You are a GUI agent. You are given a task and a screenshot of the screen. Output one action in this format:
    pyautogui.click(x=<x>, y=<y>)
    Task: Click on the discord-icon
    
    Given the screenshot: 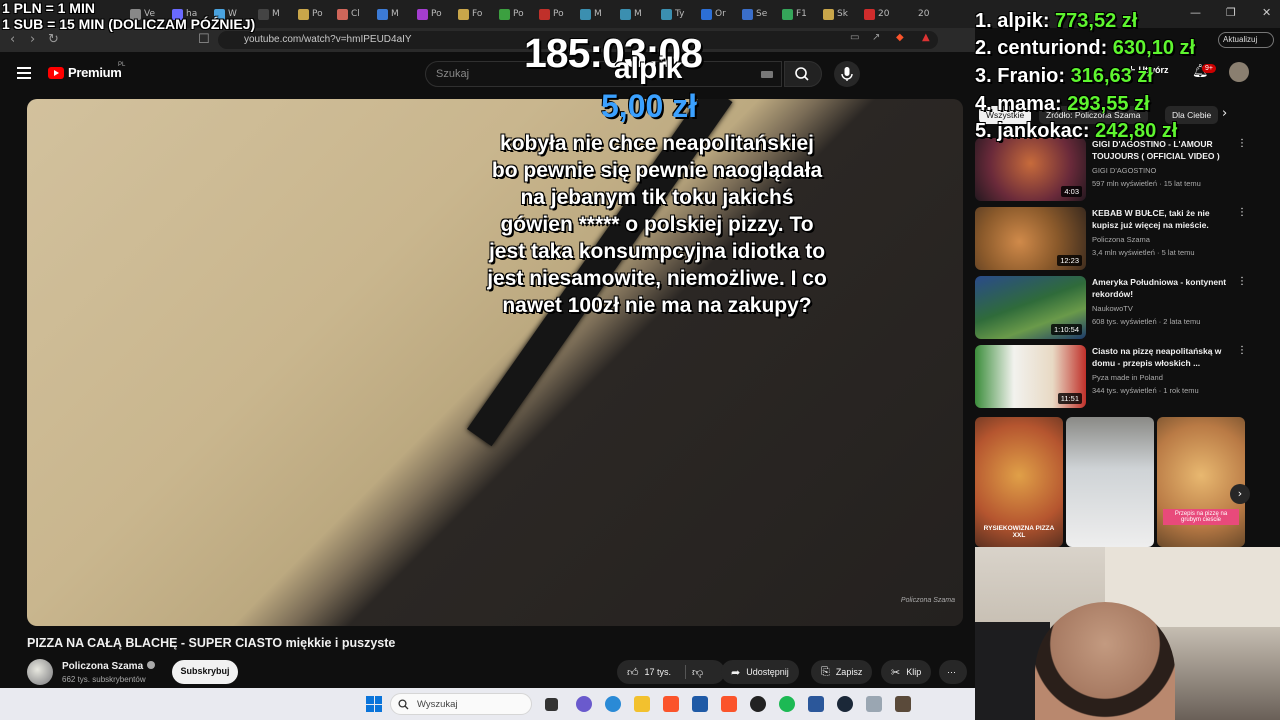 What is the action you would take?
    pyautogui.click(x=584, y=704)
    